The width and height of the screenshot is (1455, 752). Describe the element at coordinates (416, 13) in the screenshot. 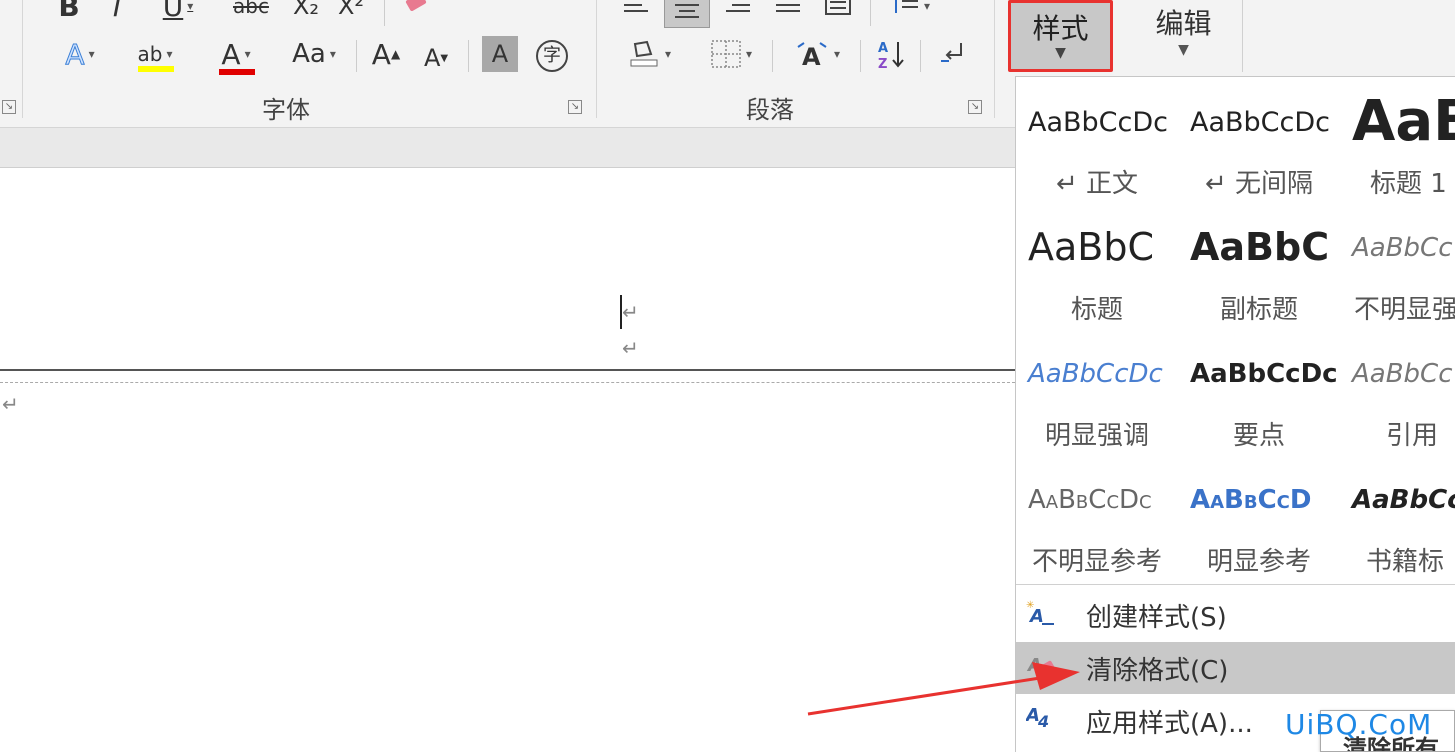

I see `clear-formatting-eraser-icon` at that location.